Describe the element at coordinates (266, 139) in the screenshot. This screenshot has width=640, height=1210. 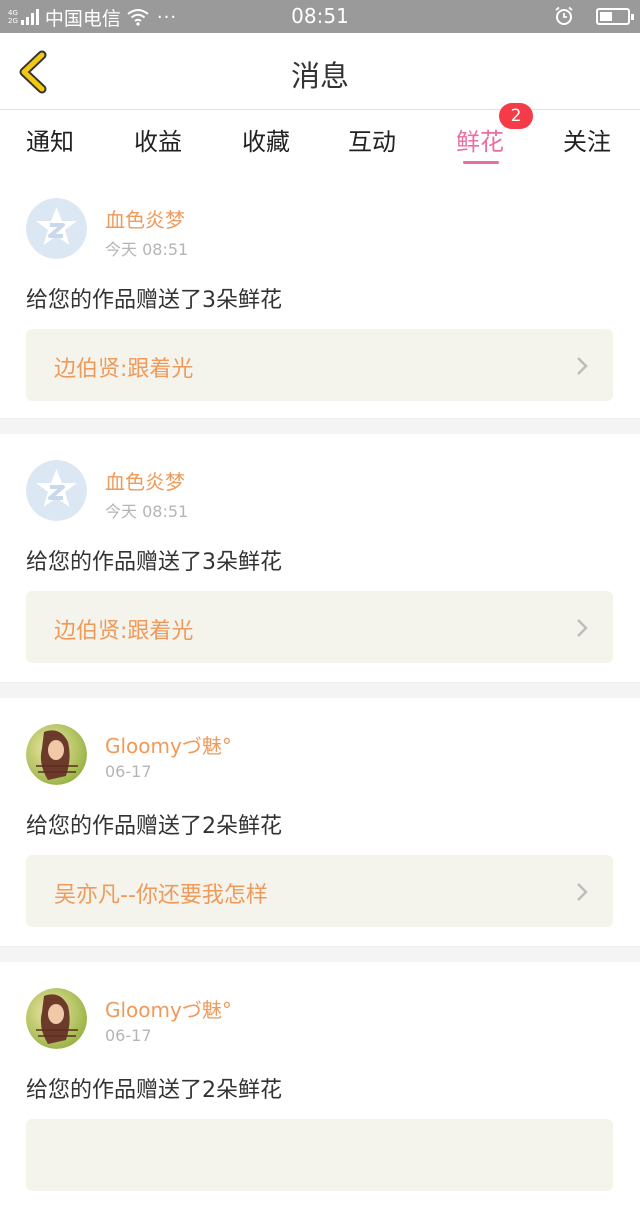
I see `tab-favorites: 收藏` at that location.